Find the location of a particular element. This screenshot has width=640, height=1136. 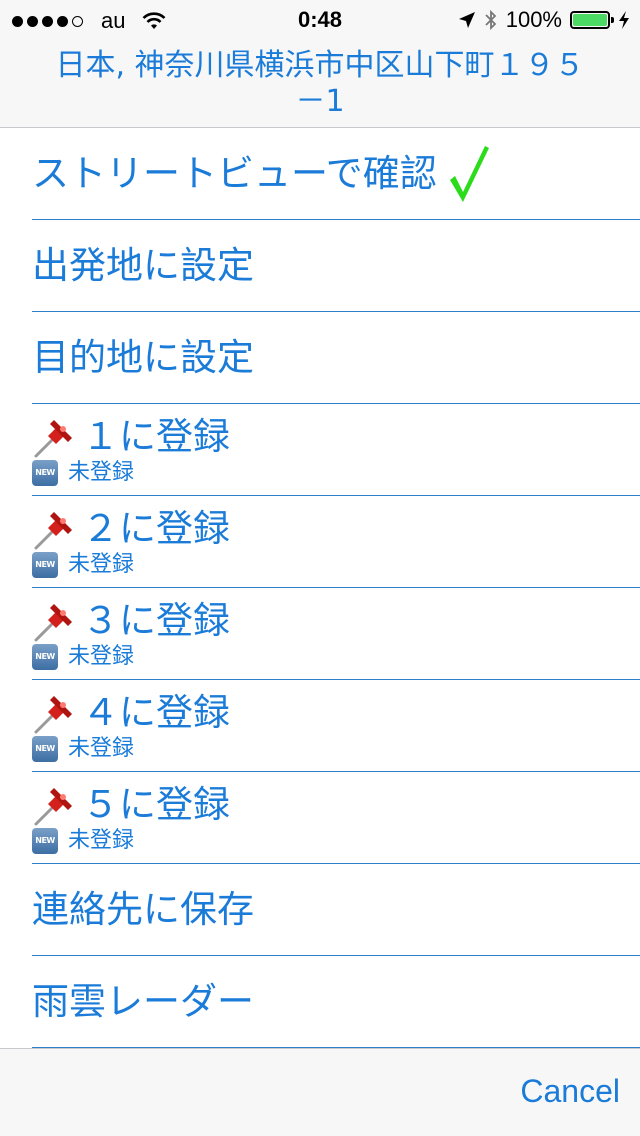

slot-main: １に登録 is located at coordinates (131, 437).